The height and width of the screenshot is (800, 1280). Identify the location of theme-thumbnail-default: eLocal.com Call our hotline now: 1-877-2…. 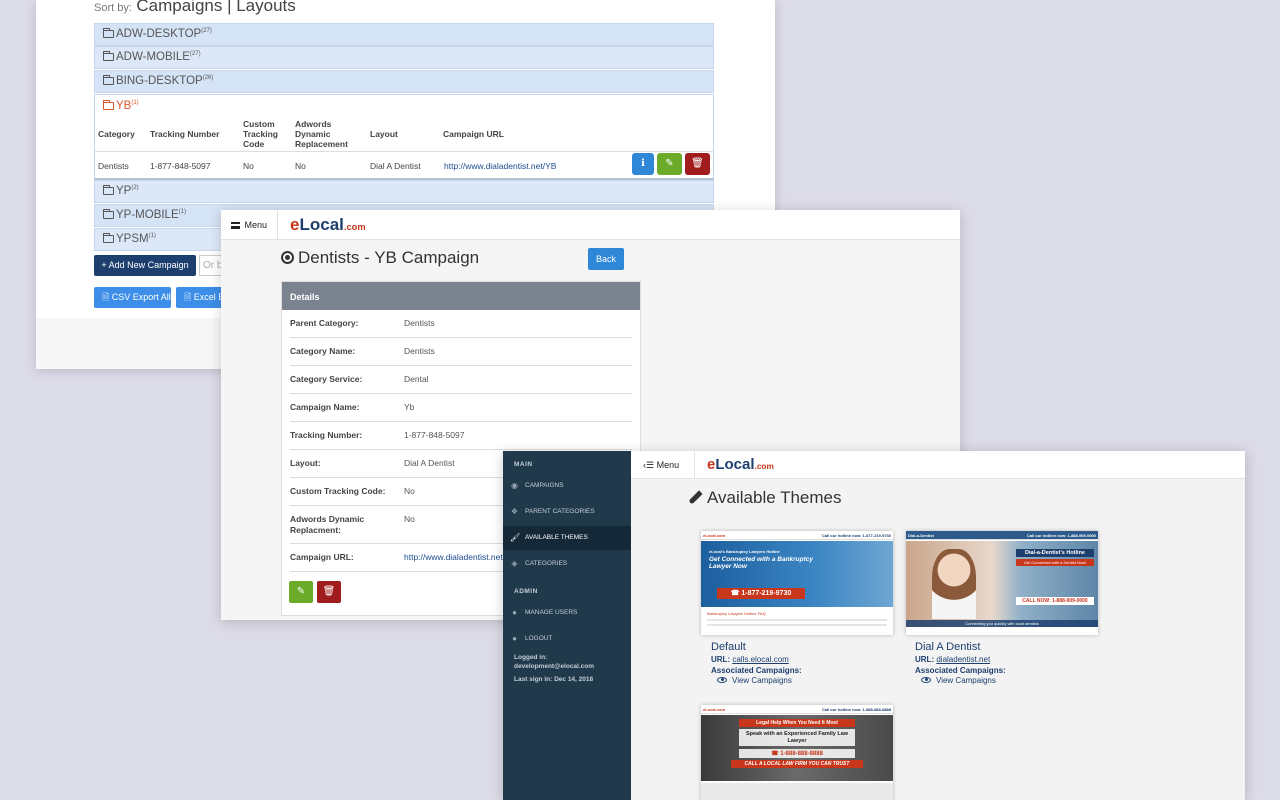
(797, 583).